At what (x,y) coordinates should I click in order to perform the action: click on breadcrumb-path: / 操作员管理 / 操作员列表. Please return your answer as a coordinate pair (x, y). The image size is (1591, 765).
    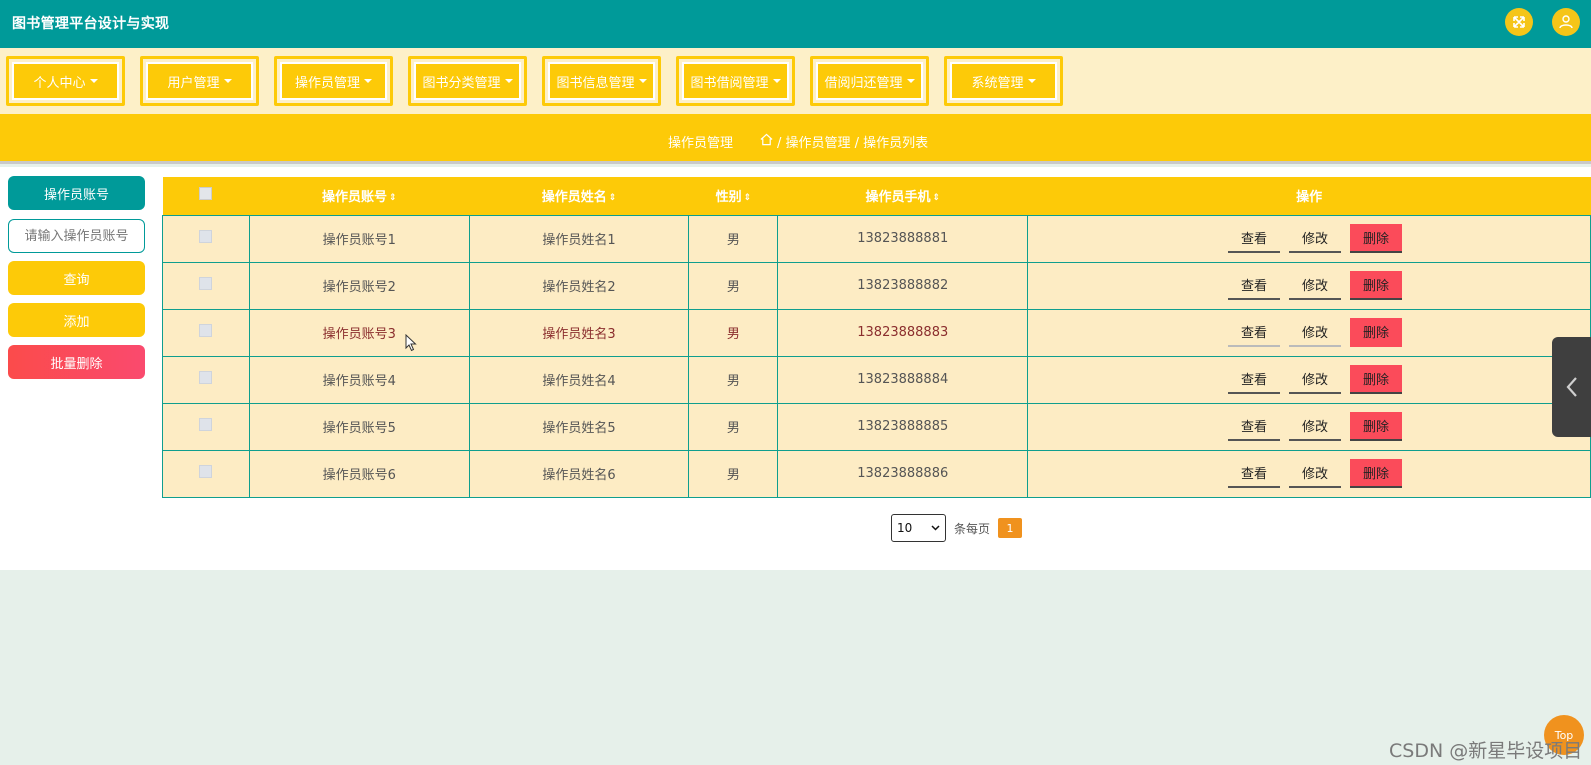
    Looking at the image, I should click on (853, 143).